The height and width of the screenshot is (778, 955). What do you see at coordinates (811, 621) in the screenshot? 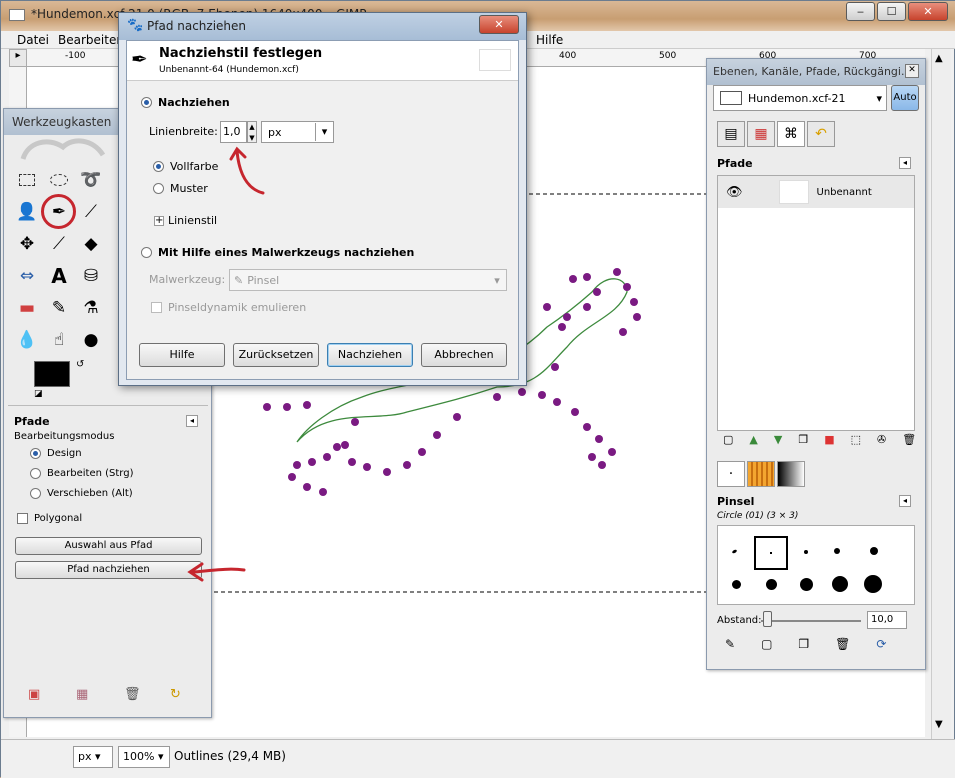
I see `spacing-slider` at bounding box center [811, 621].